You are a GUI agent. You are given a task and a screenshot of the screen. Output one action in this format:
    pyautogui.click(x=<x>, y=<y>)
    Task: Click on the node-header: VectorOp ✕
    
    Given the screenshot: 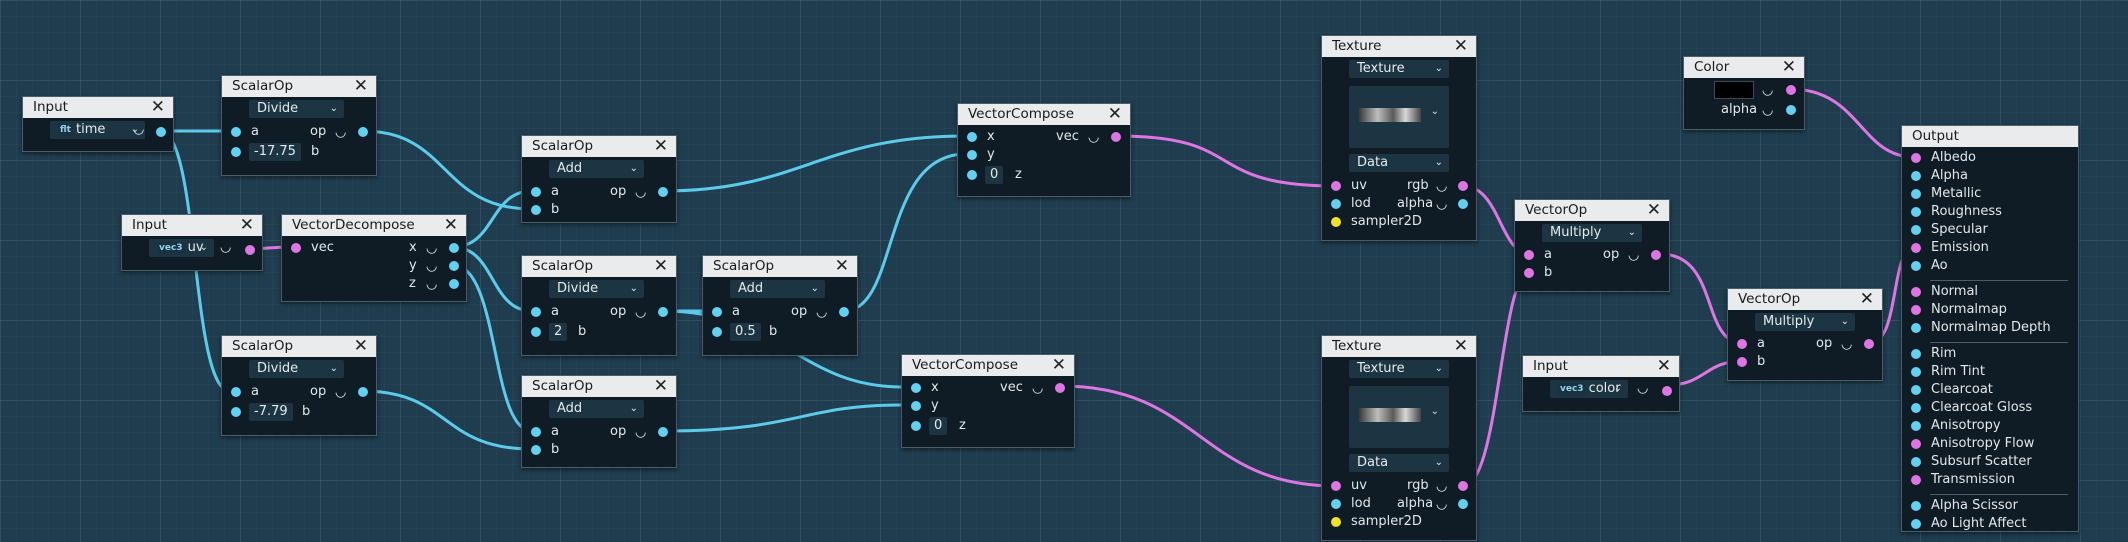 What is the action you would take?
    pyautogui.click(x=1805, y=299)
    